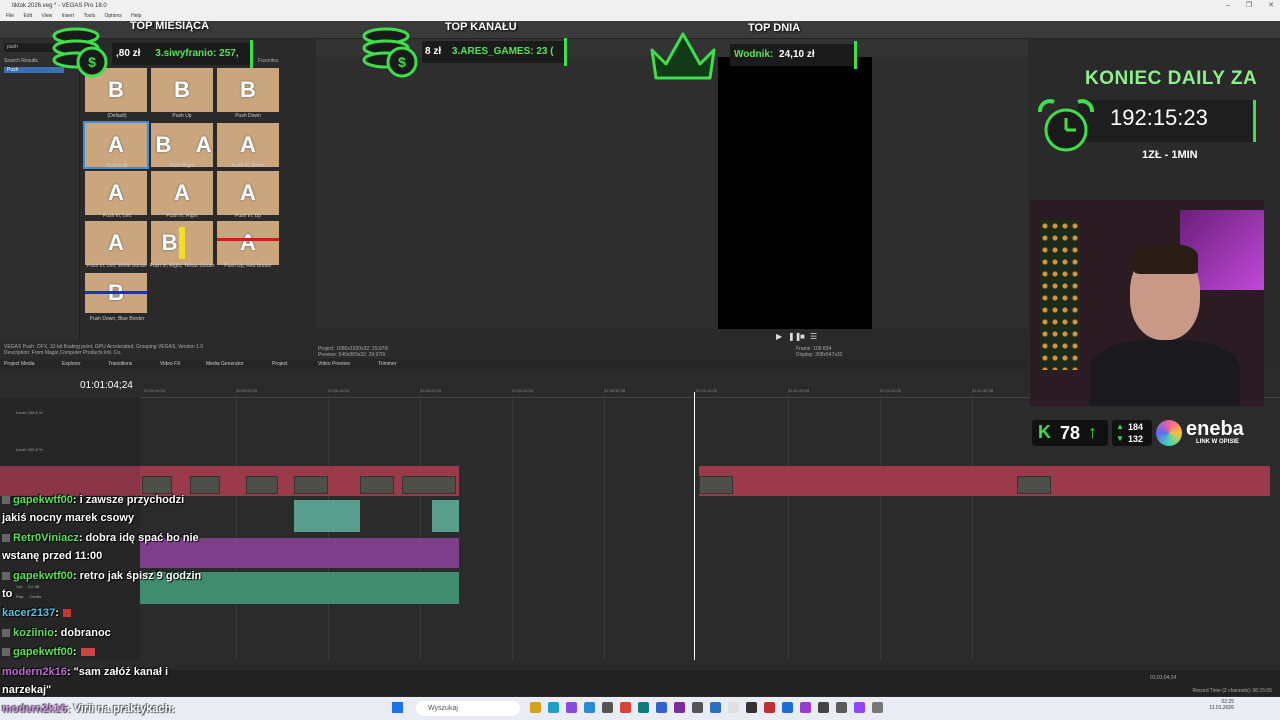 This screenshot has height=720, width=1280. I want to click on transition-thumb-push-in-right-yellow-border: B, so click(182, 243).